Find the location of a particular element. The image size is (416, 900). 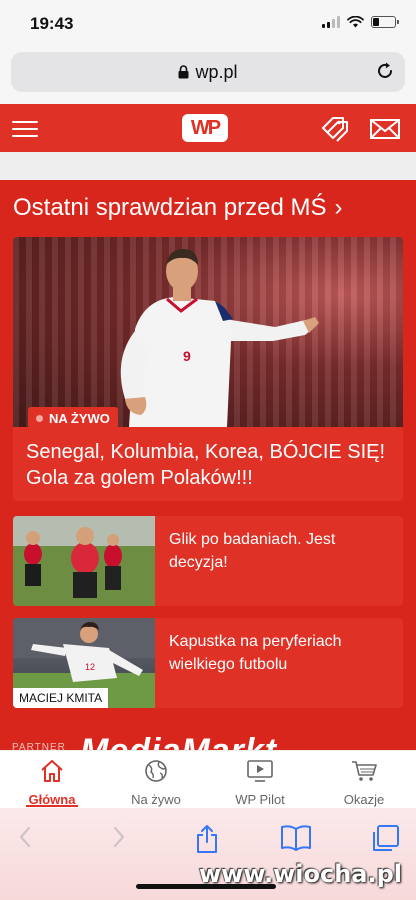

url-text: wp.pl is located at coordinates (216, 72).